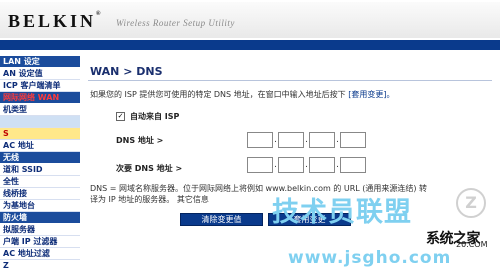 The height and width of the screenshot is (268, 500). I want to click on sidebar-section-wan: 网际网络 WAN, so click(40, 98).